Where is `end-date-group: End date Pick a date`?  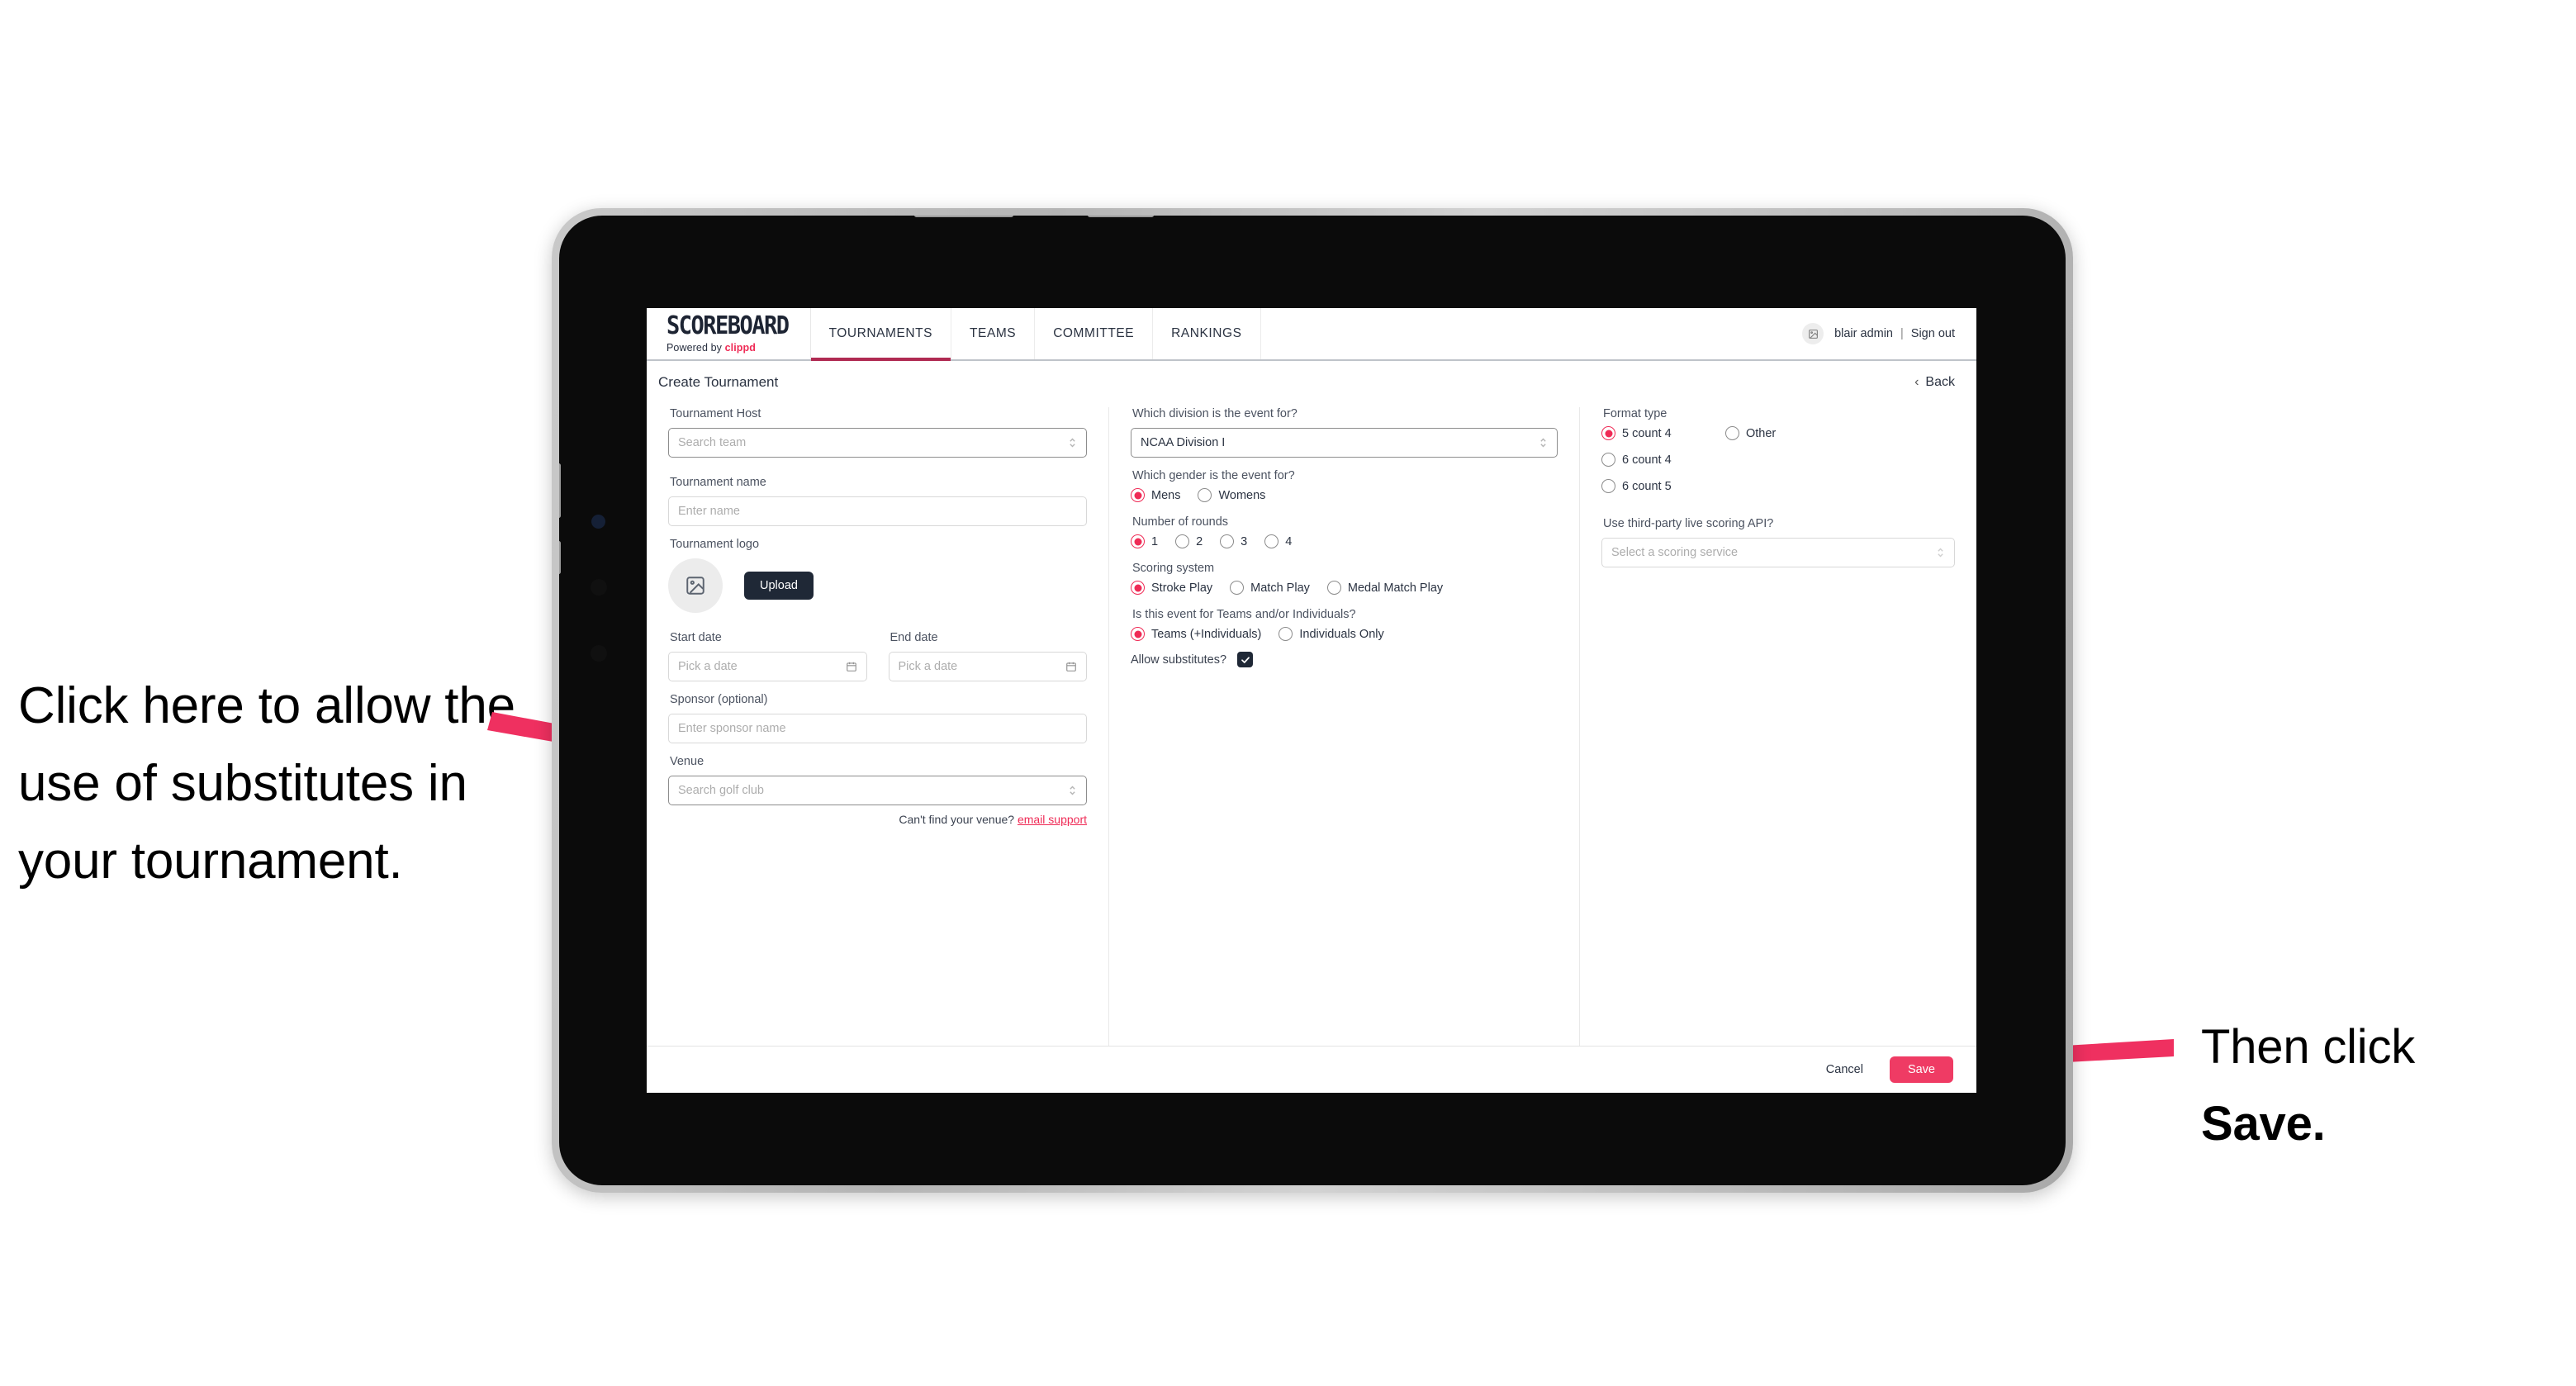 end-date-group: End date Pick a date is located at coordinates (988, 656).